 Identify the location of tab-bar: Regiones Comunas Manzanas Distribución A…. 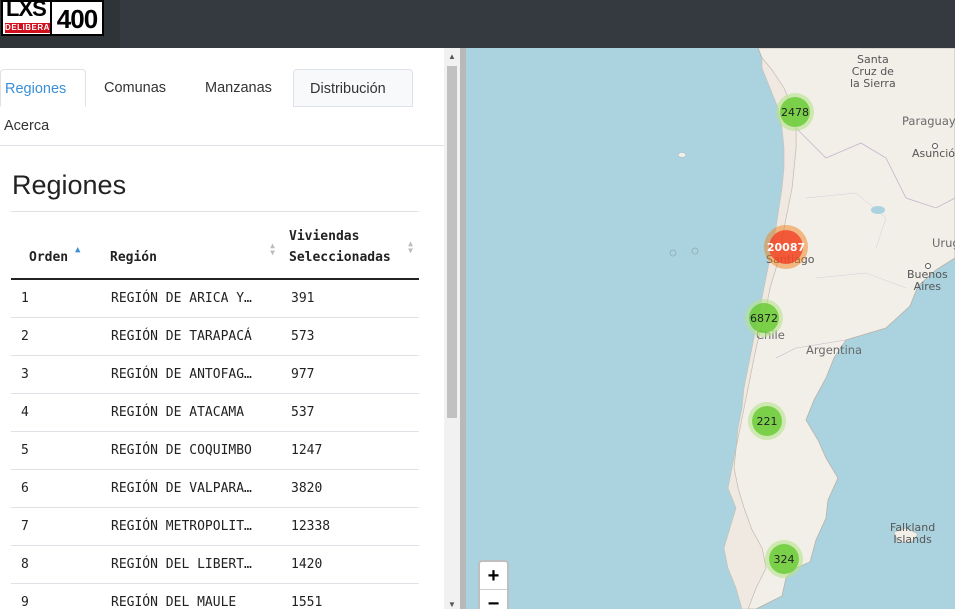
(222, 97).